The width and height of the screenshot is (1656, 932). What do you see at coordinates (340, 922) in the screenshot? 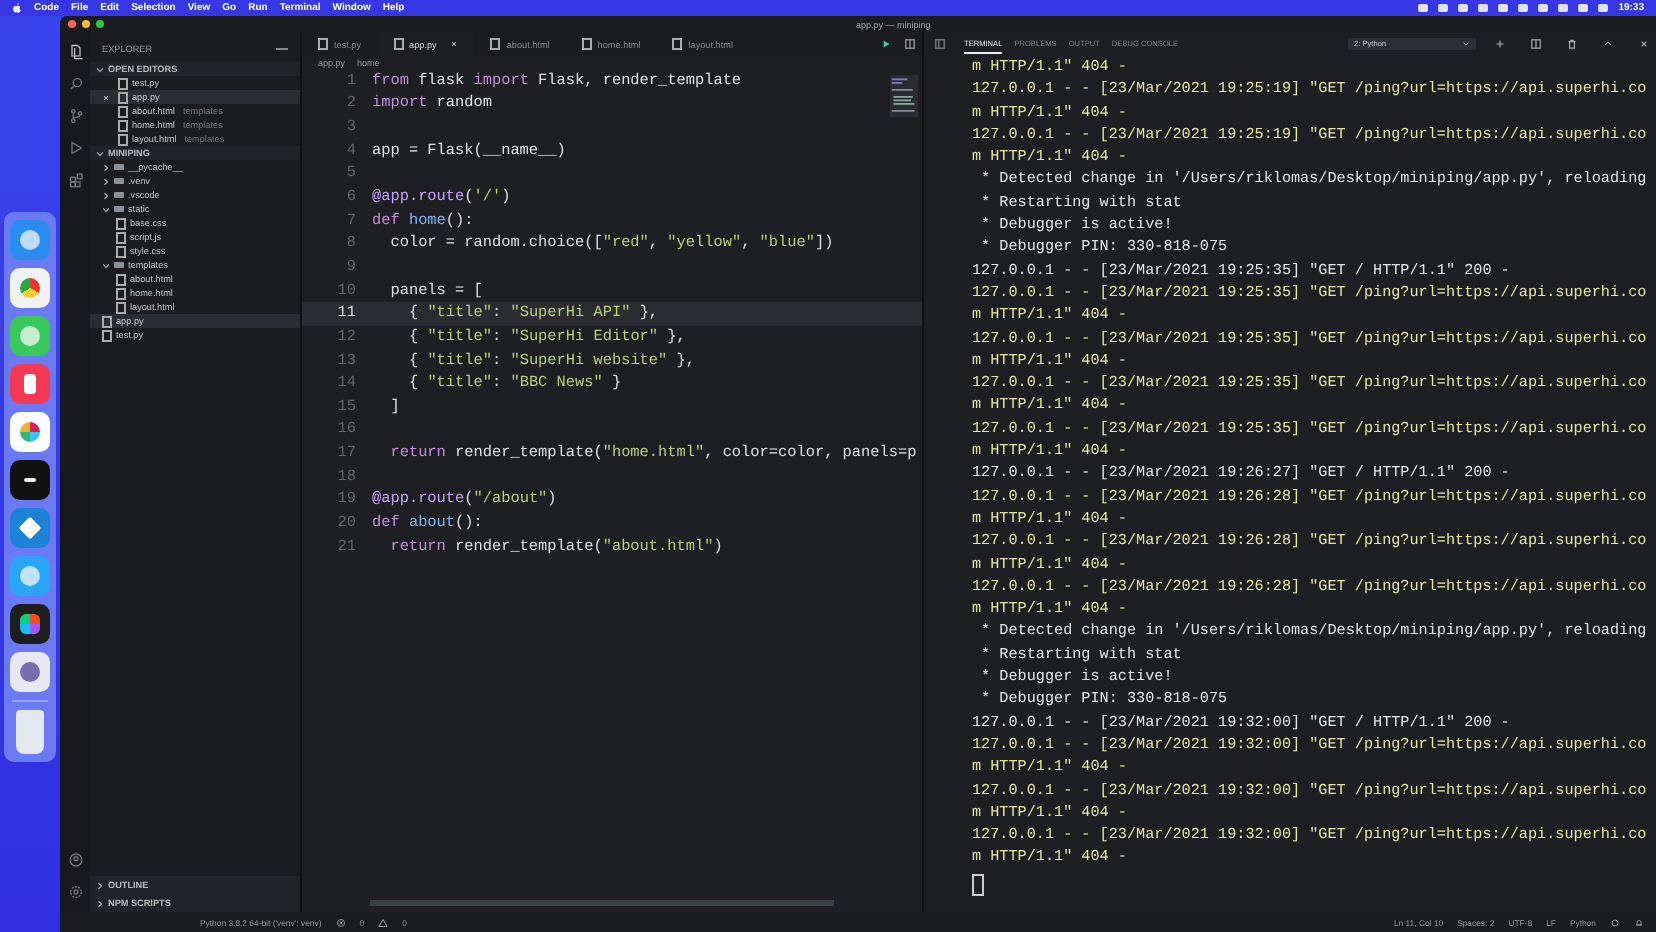
I see `error-icon` at bounding box center [340, 922].